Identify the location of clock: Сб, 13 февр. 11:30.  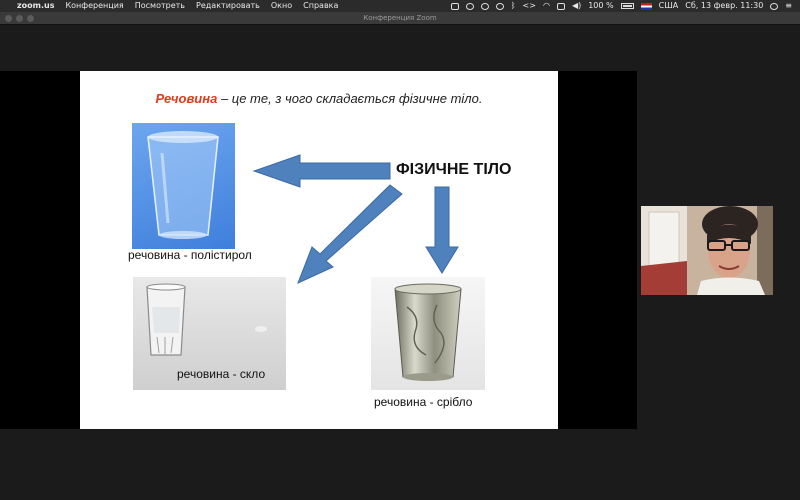
(724, 6).